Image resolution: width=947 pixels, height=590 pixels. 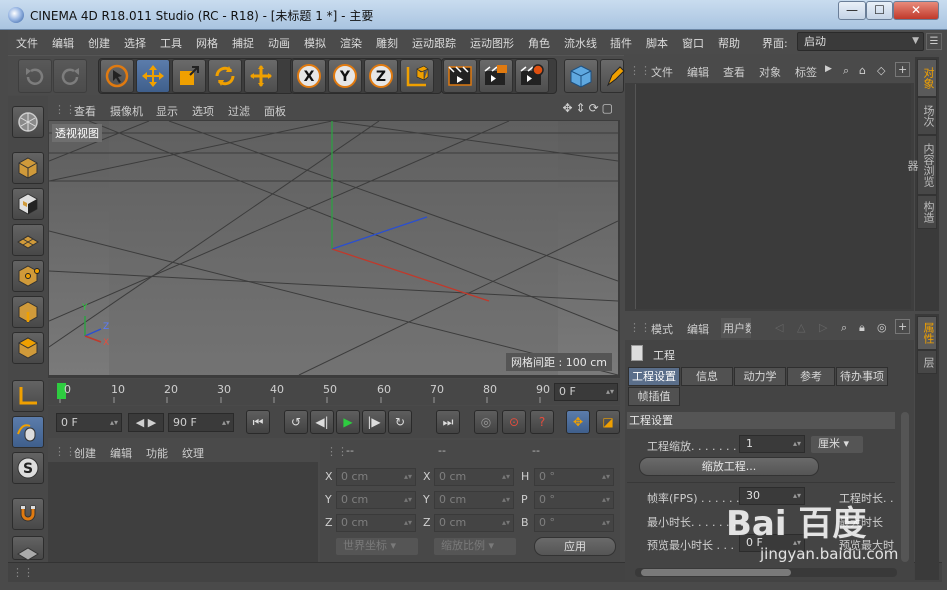 What do you see at coordinates (772, 444) in the screenshot?
I see `project-scale-field: 1 ▴▾` at bounding box center [772, 444].